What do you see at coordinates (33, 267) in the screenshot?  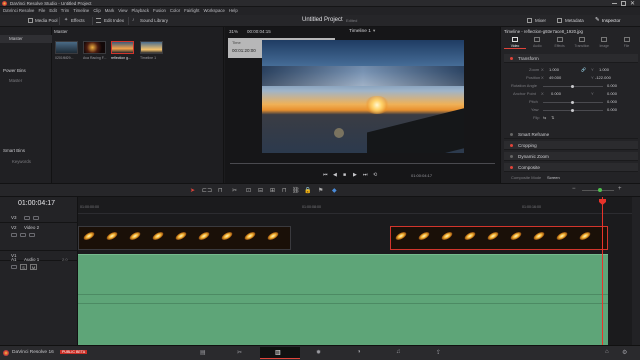 I see `mute-button: M` at bounding box center [33, 267].